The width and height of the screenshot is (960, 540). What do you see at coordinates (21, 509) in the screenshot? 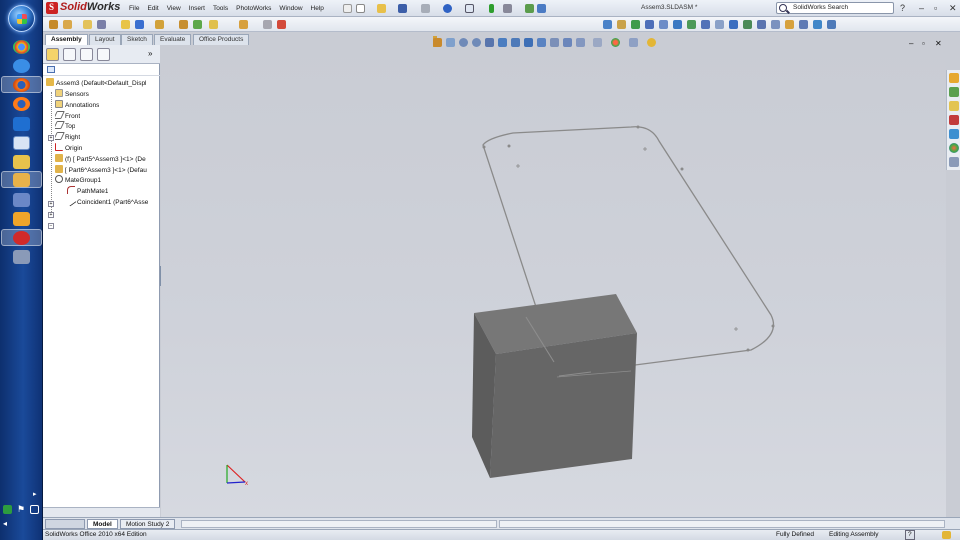
I see `action-center-icon: ⚑` at bounding box center [21, 509].